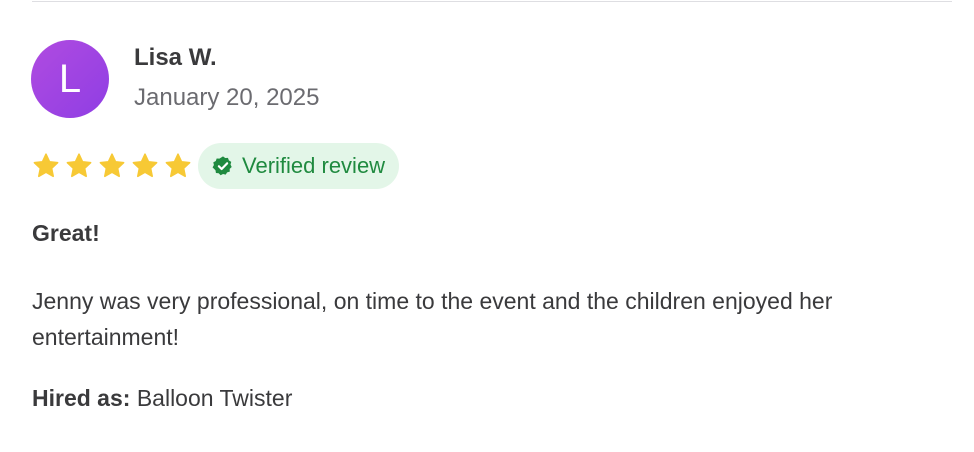 The height and width of the screenshot is (452, 974). Describe the element at coordinates (227, 97) in the screenshot. I see `review-date: January 20, 2025` at that location.